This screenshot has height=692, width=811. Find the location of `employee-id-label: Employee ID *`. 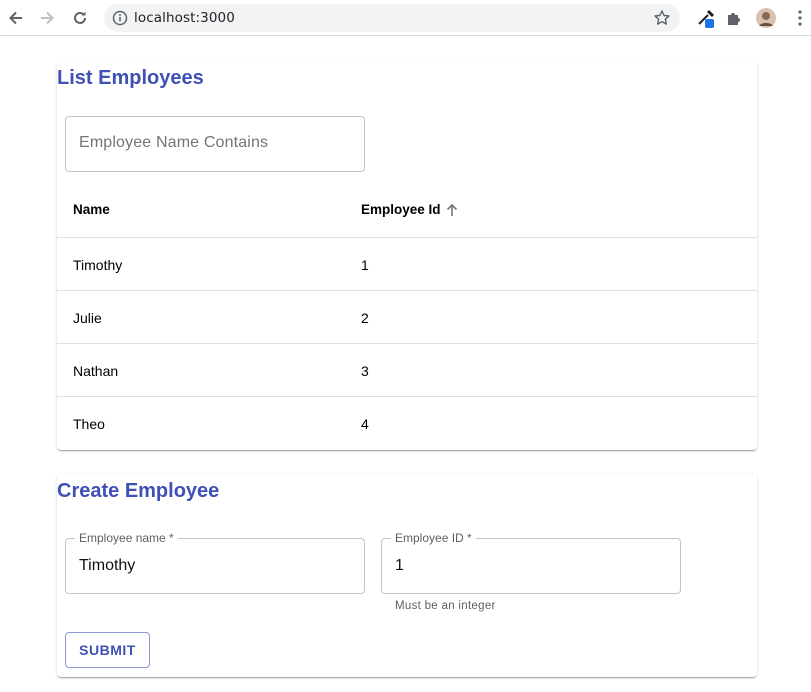

employee-id-label: Employee ID * is located at coordinates (433, 538).